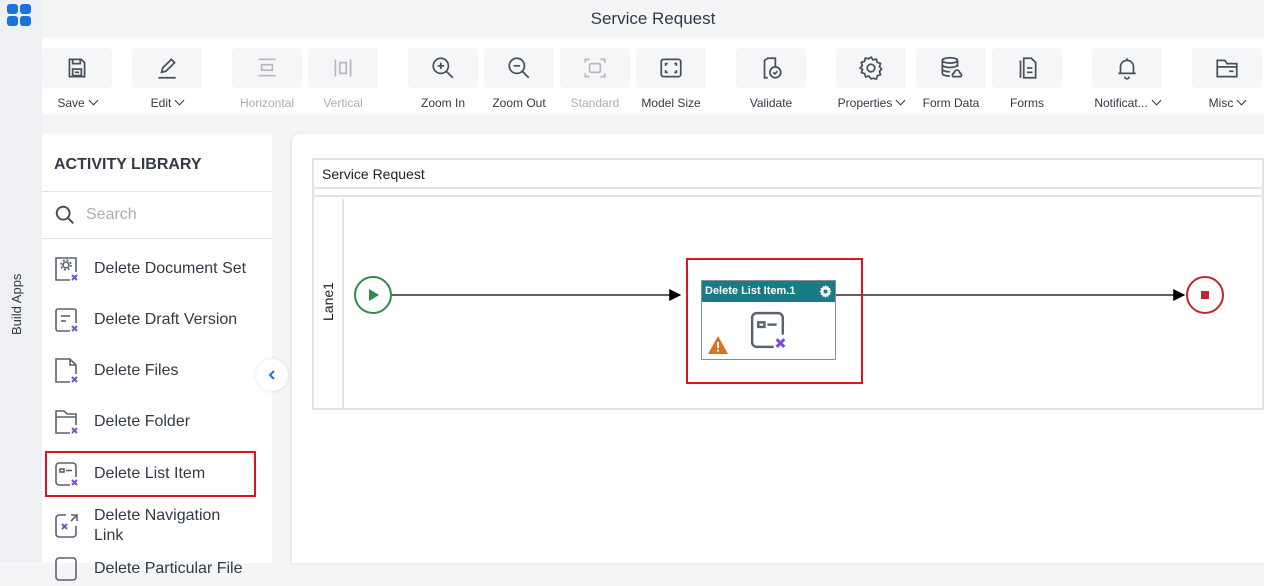 This screenshot has height=586, width=1264. Describe the element at coordinates (343, 103) in the screenshot. I see `vertical-label: Vertical` at that location.